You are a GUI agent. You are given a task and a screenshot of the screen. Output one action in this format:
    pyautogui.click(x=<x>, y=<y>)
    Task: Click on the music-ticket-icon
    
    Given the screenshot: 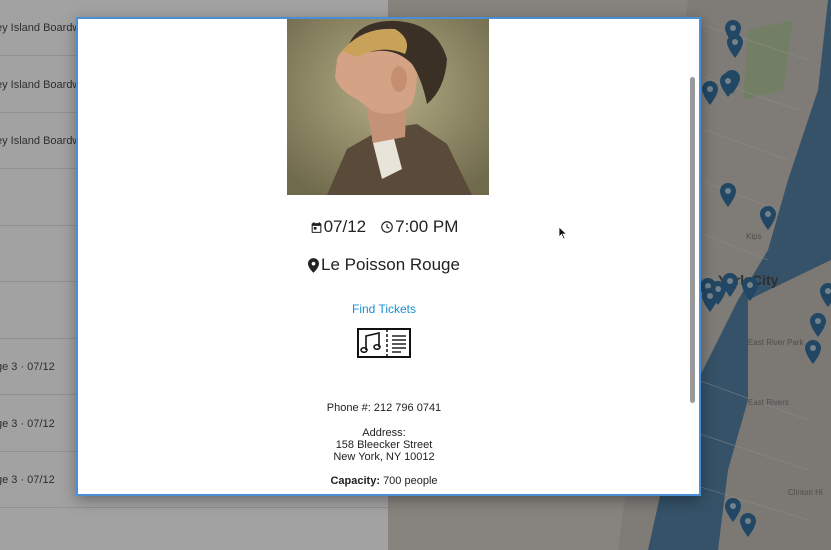 What is the action you would take?
    pyautogui.click(x=384, y=343)
    